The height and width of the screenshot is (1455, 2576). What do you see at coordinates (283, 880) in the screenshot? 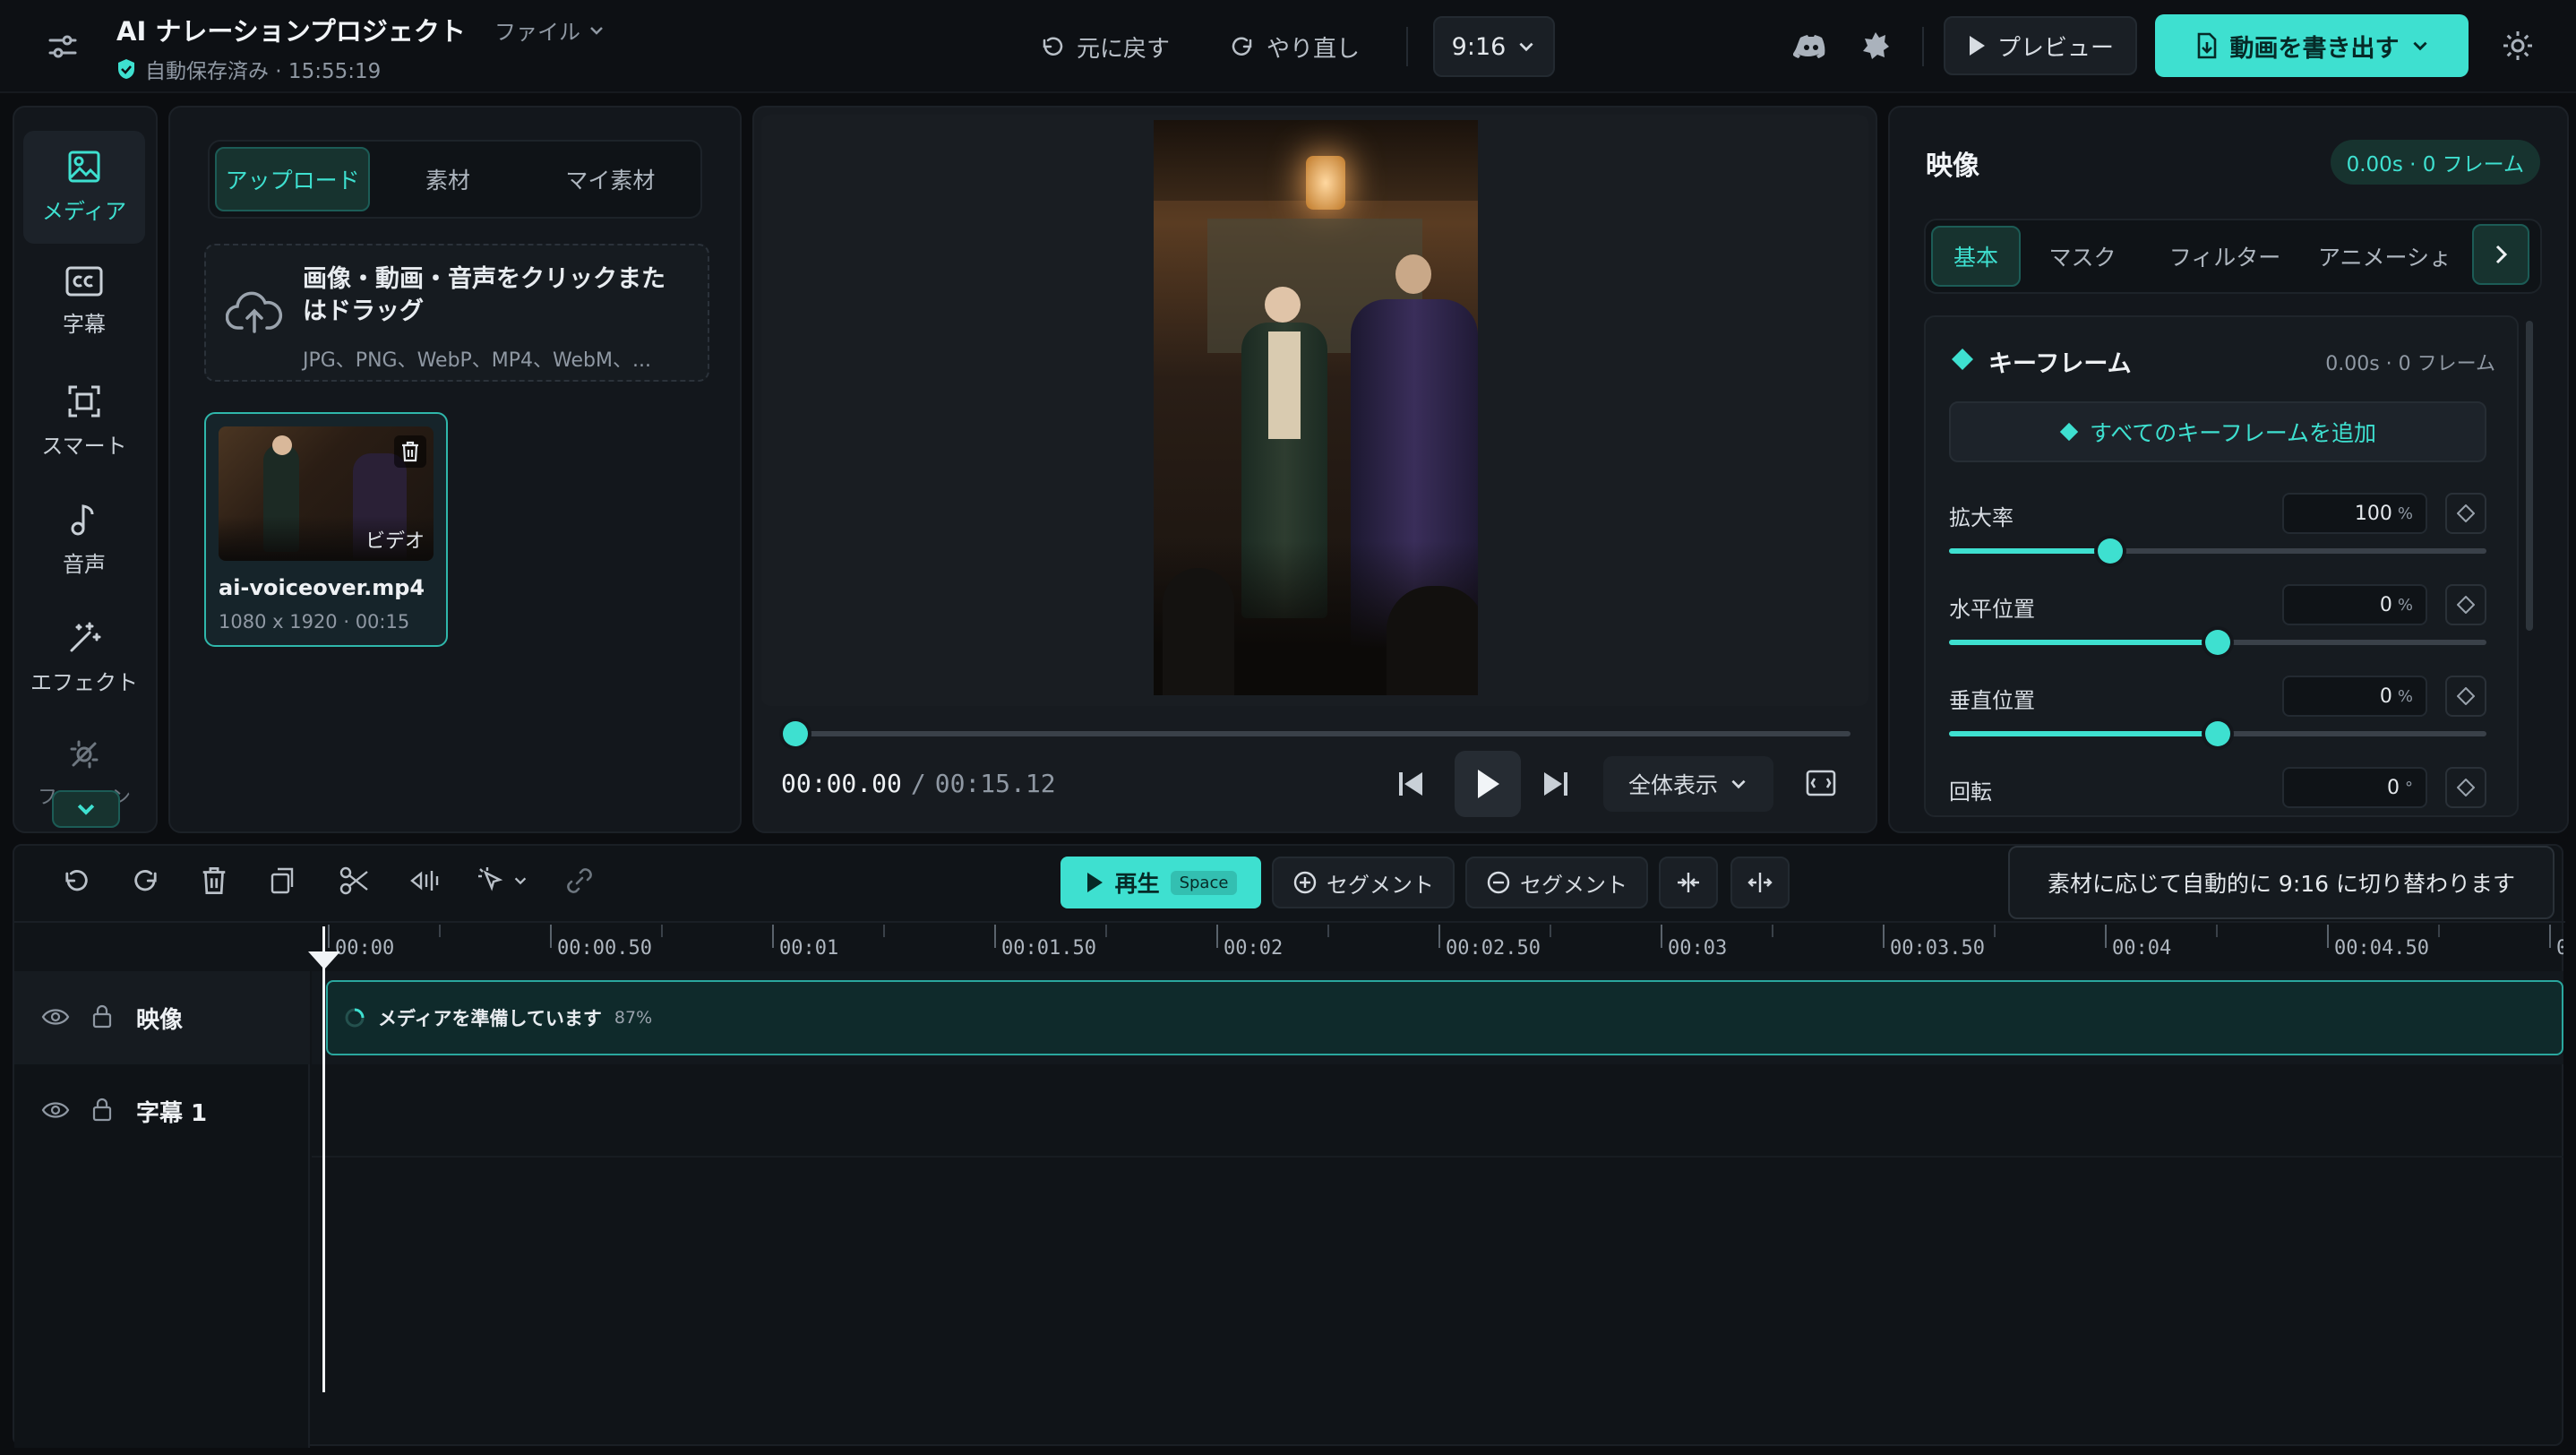
I see `duplicate-icon` at bounding box center [283, 880].